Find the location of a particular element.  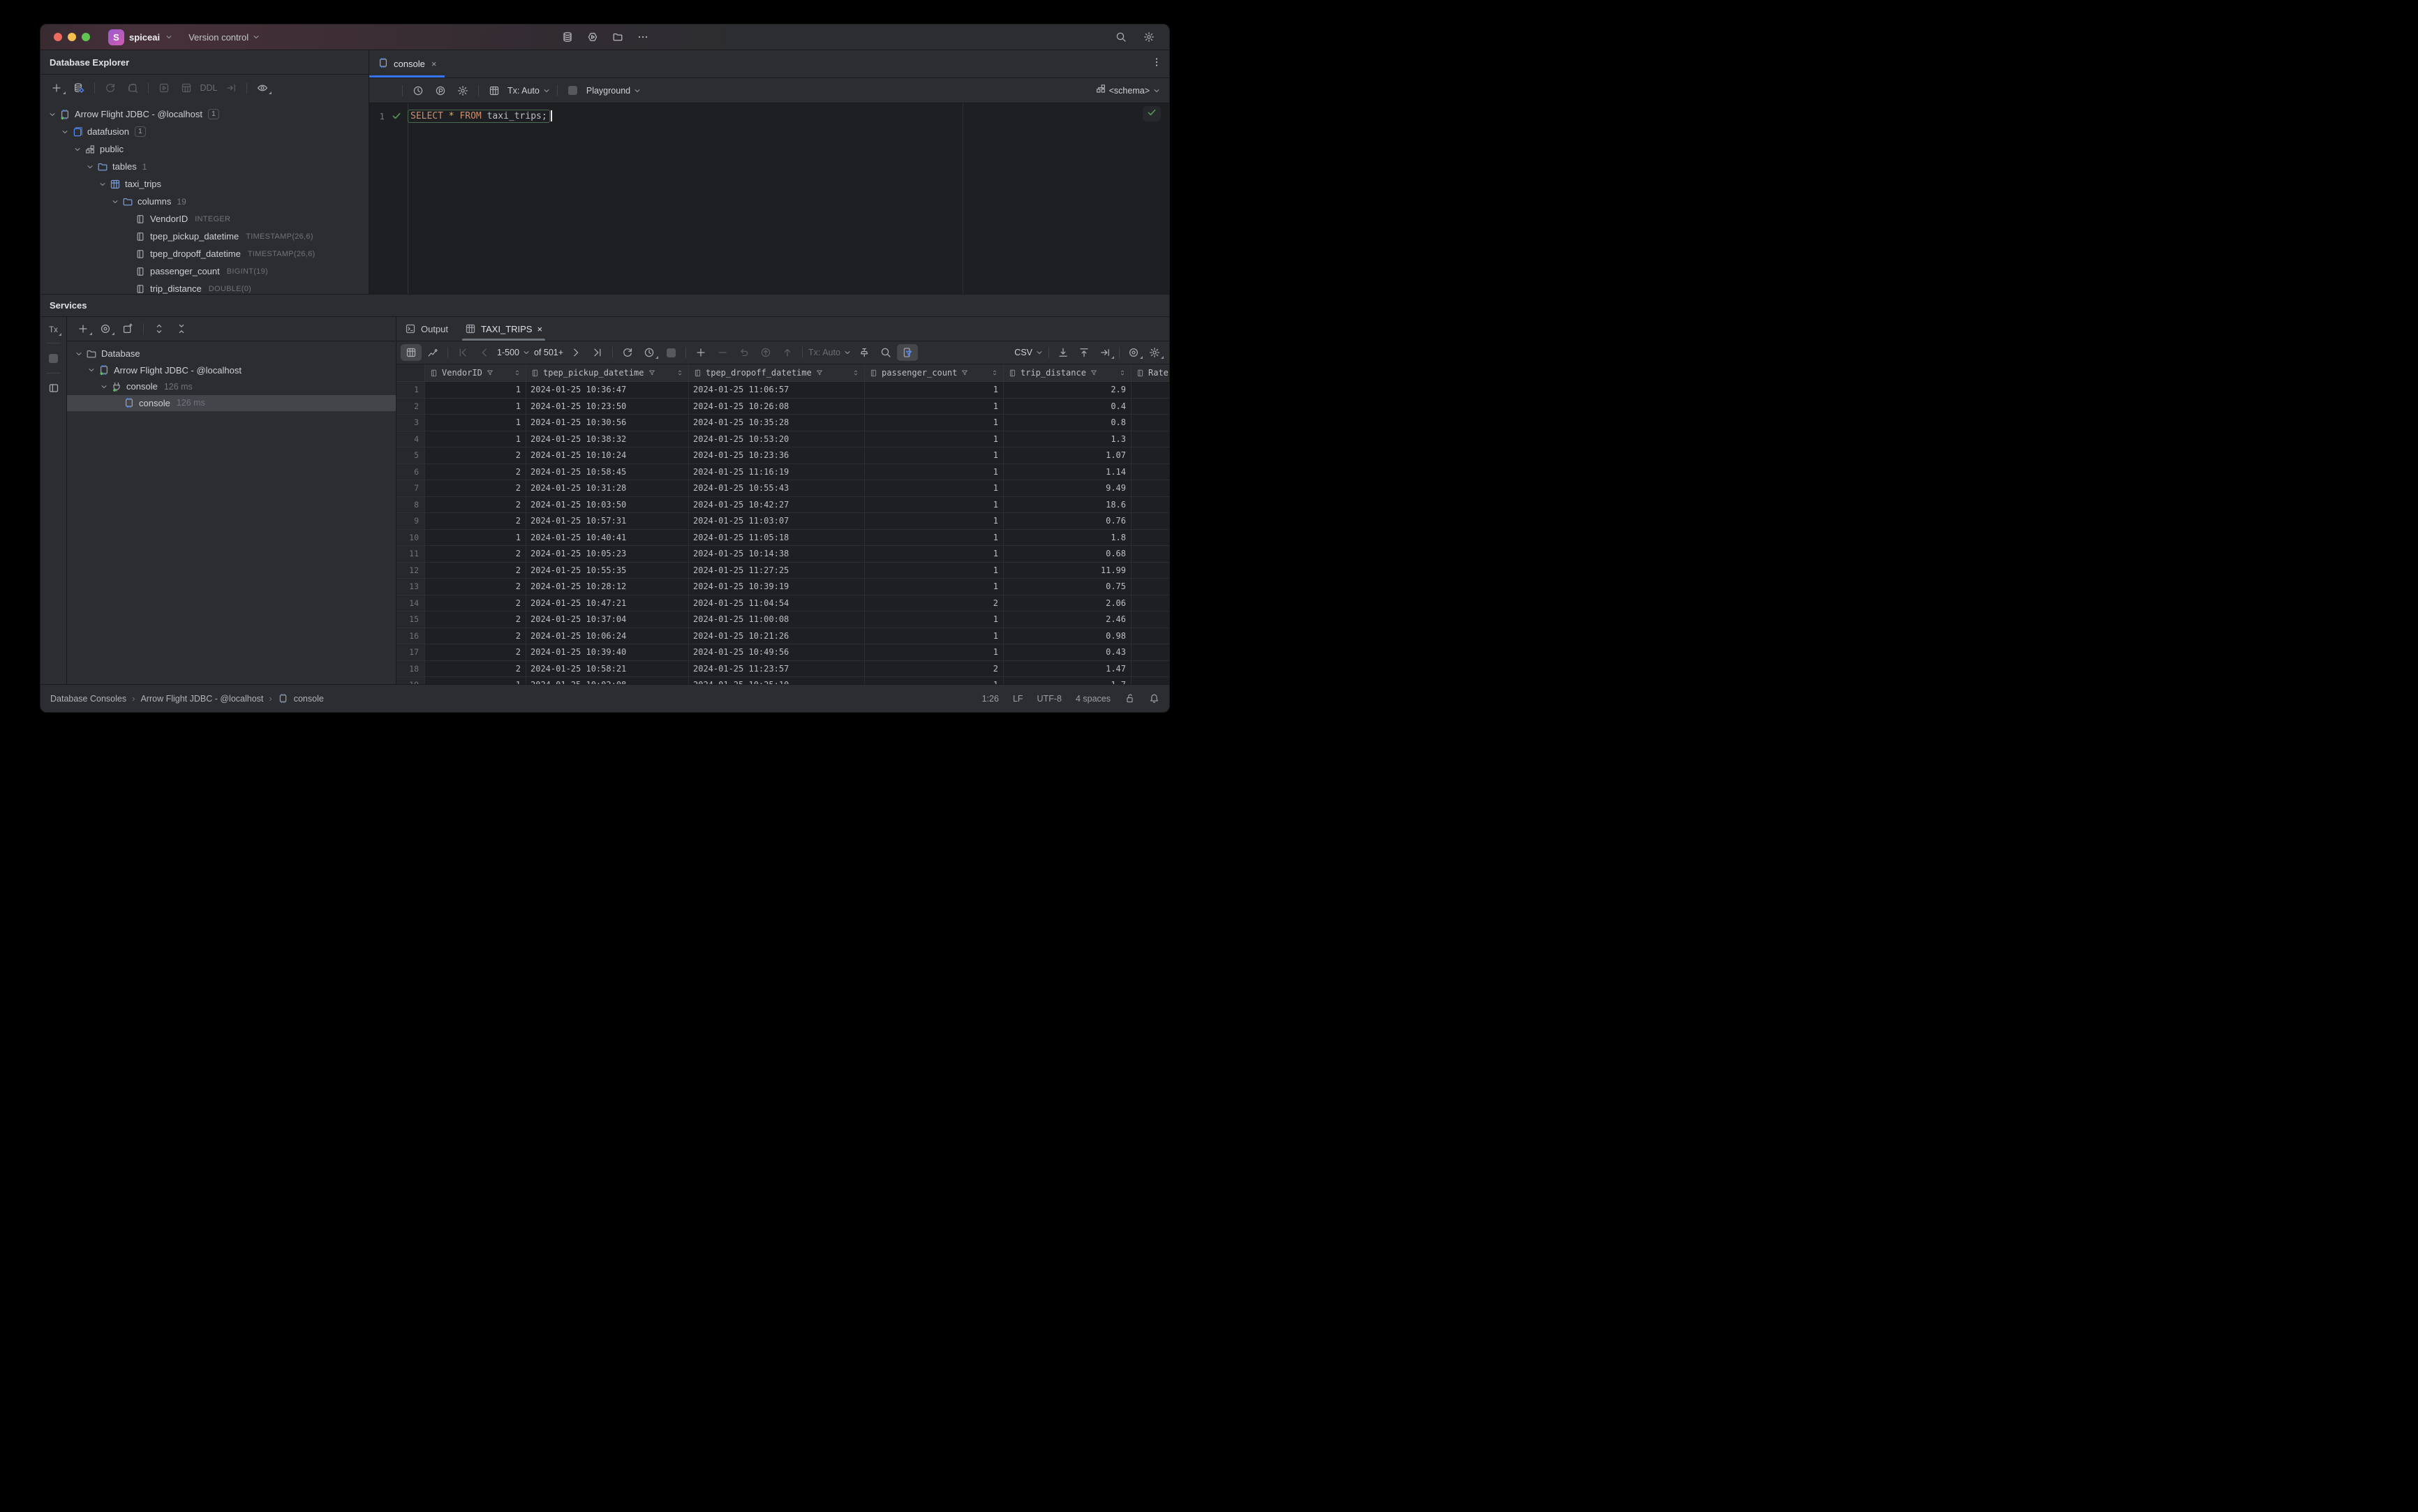

column-header-trip_distance: trip_distance is located at coordinates (1068, 373).